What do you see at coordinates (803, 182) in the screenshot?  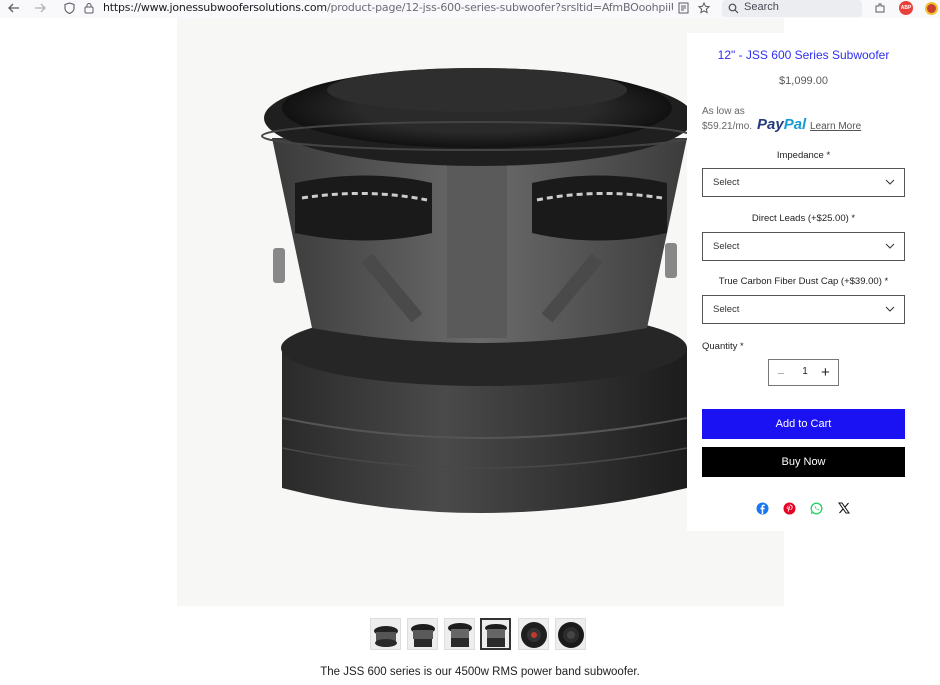 I see `impedance-select: Select` at bounding box center [803, 182].